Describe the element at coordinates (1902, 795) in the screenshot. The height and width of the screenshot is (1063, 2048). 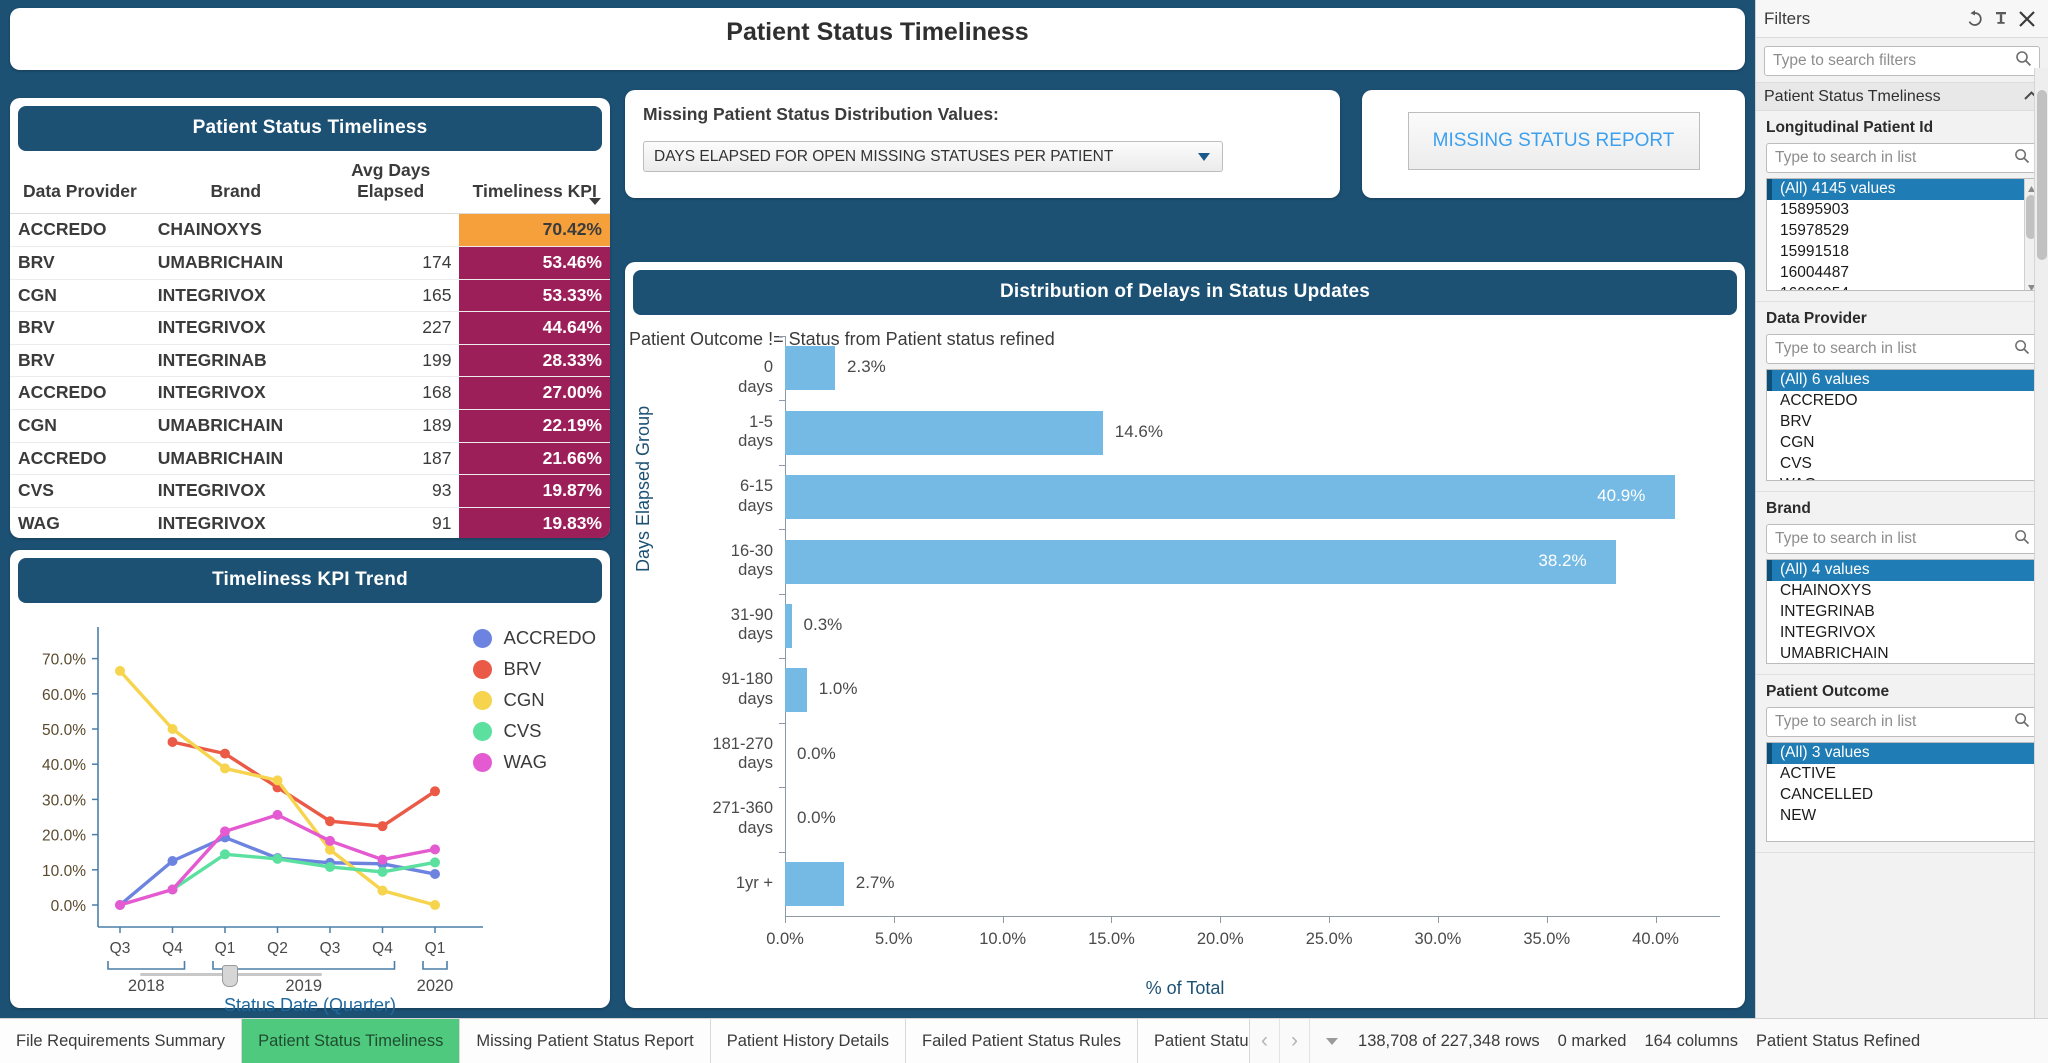
I see `filter-item: CANCELLED` at that location.